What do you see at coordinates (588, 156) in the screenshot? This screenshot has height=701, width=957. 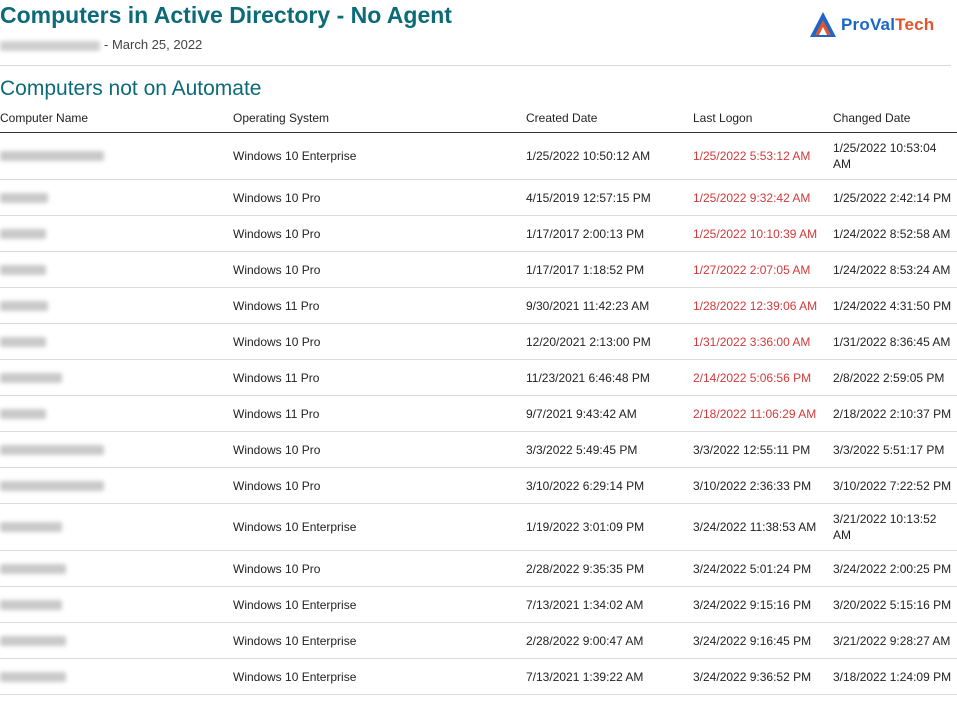 I see `cell-created-date: 1/25/2022 10:50:12 AM` at bounding box center [588, 156].